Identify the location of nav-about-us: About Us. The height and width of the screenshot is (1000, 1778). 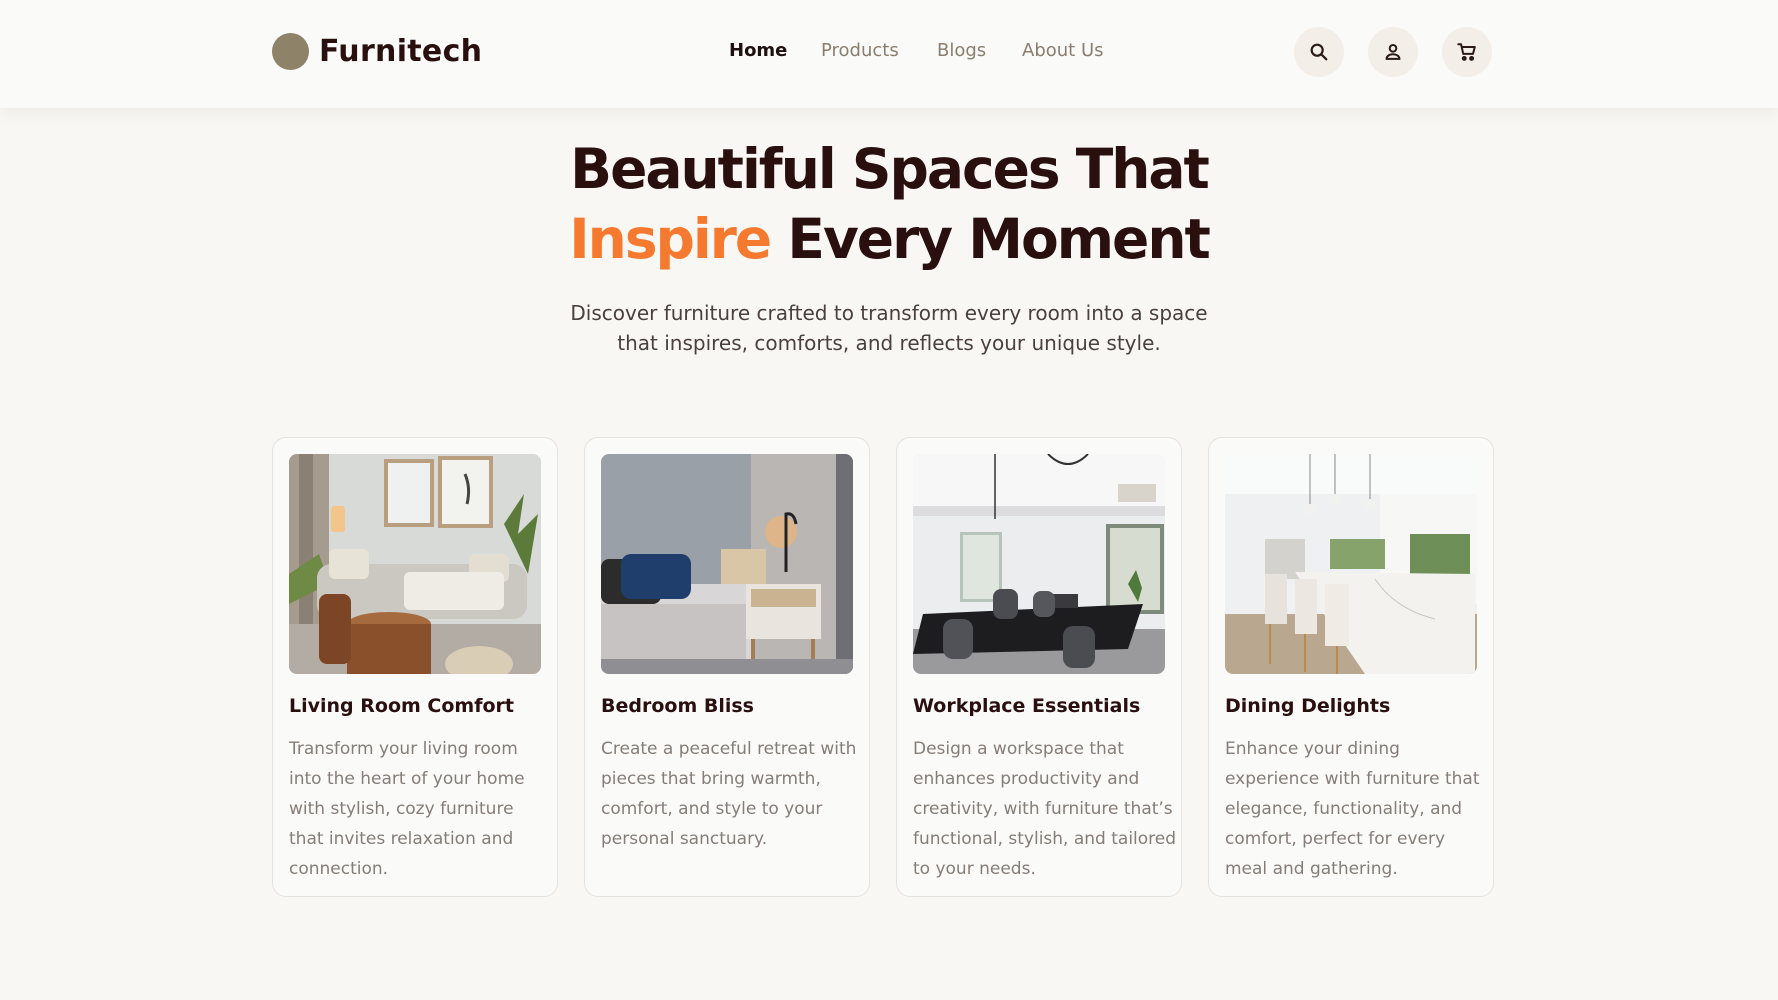
(1063, 50).